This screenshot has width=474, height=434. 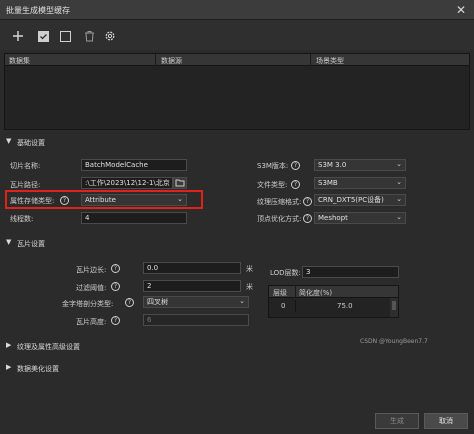 What do you see at coordinates (272, 185) in the screenshot?
I see `file-type-label: 文件类型:` at bounding box center [272, 185].